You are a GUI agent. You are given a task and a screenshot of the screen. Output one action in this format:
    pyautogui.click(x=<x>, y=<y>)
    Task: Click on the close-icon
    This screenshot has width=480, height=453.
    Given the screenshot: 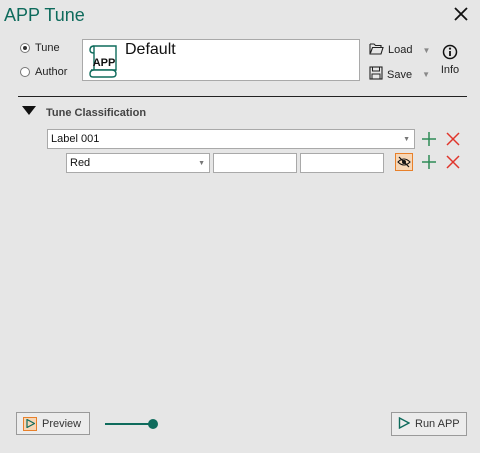 What is the action you would take?
    pyautogui.click(x=461, y=14)
    